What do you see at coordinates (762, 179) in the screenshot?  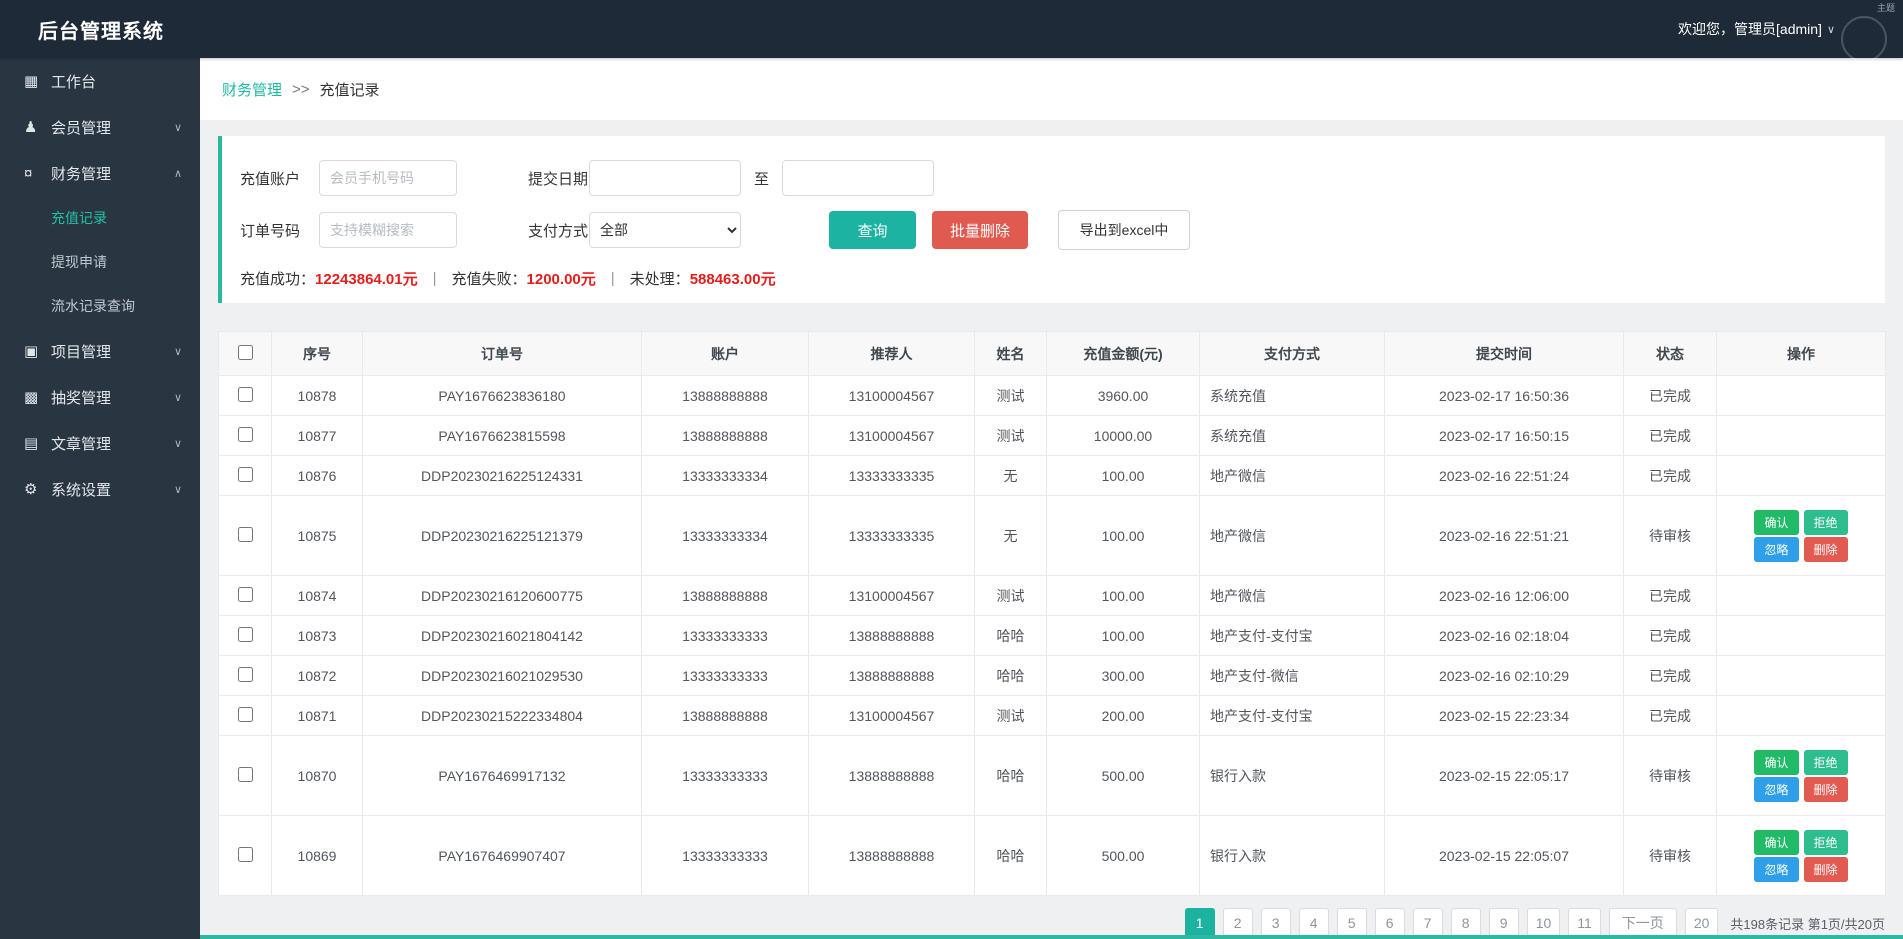 I see `date-to-label: 至` at bounding box center [762, 179].